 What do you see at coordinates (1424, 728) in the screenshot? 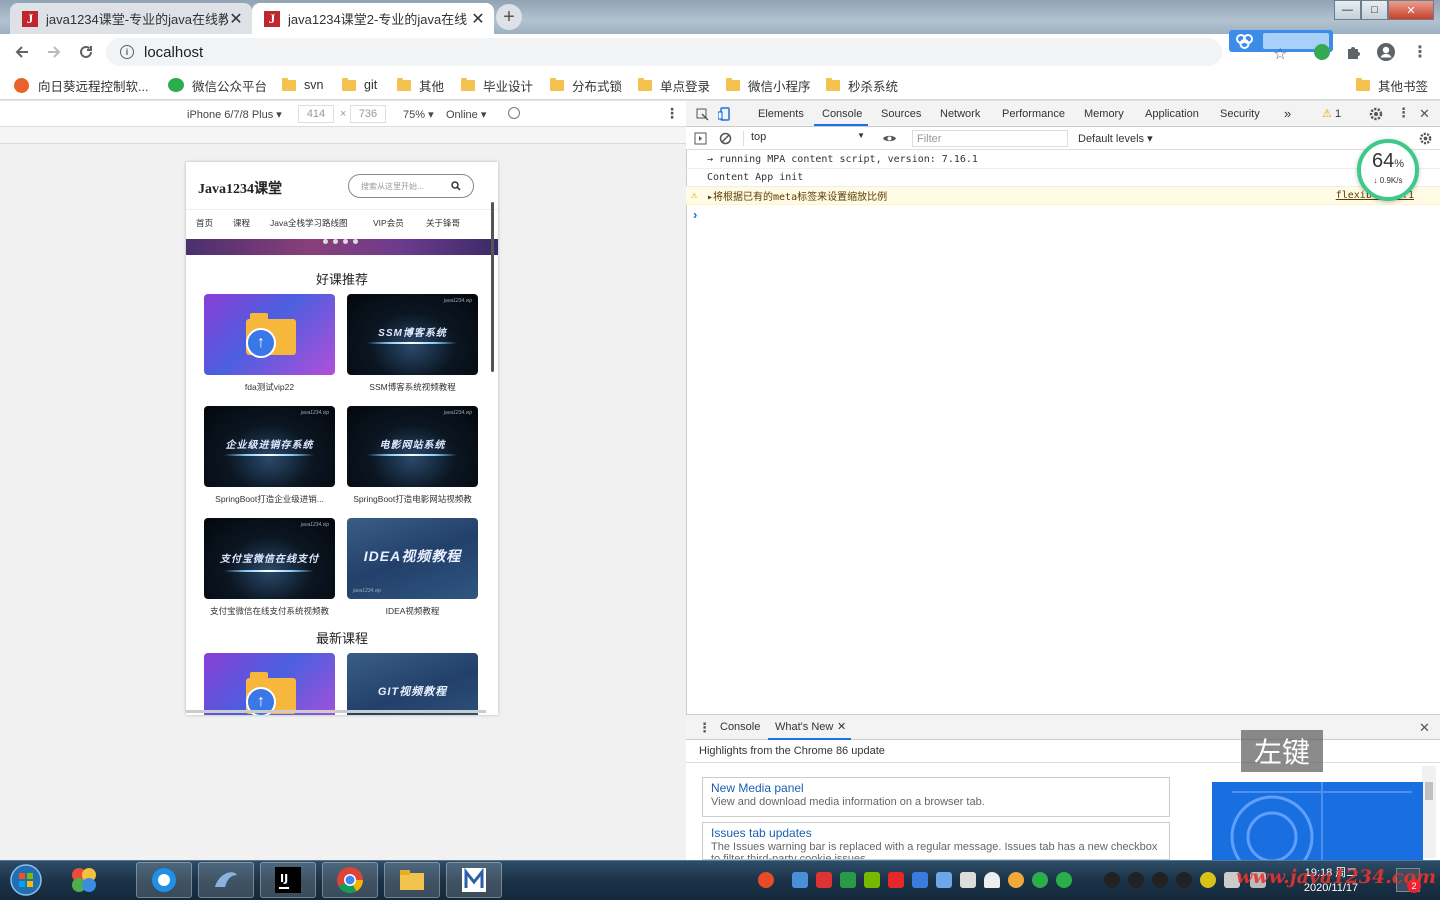
I see `drawer-close-icon: ✕` at bounding box center [1424, 728].